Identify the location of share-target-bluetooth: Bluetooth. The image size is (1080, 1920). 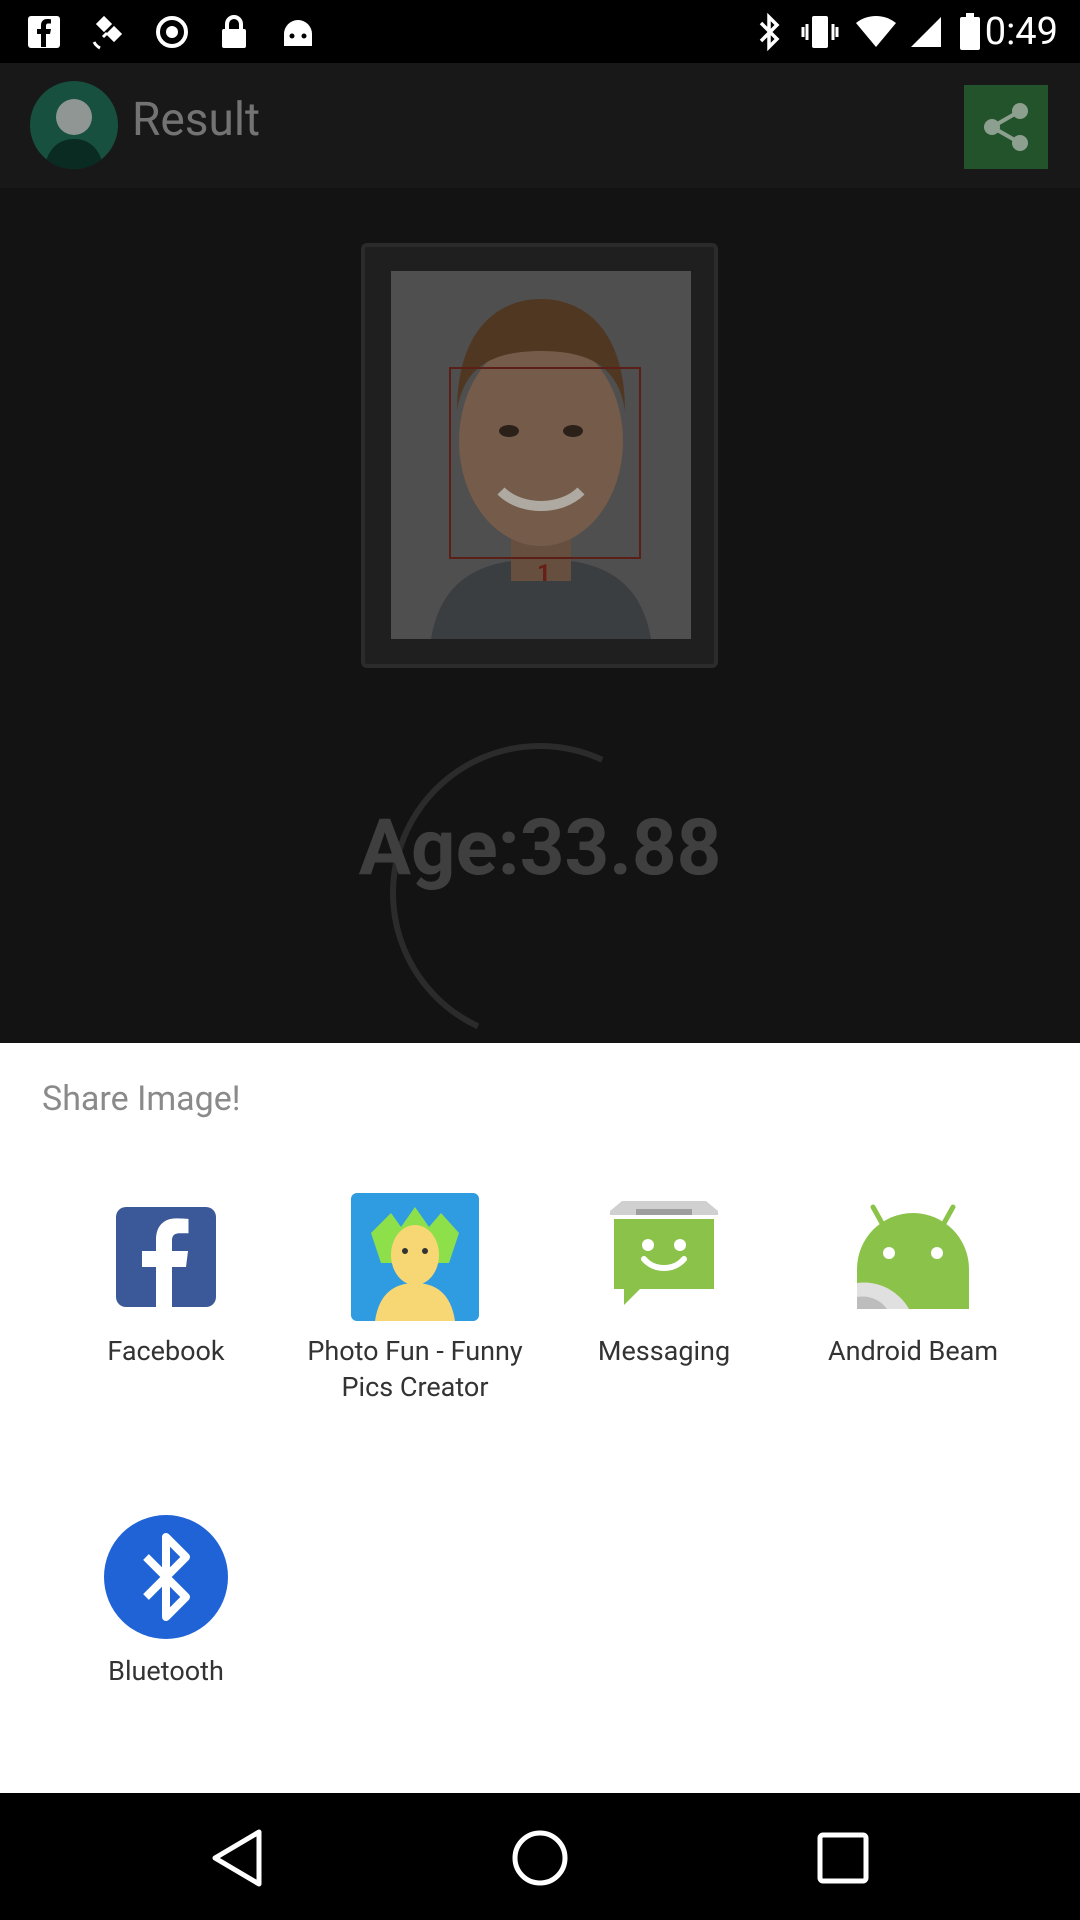
(166, 1601).